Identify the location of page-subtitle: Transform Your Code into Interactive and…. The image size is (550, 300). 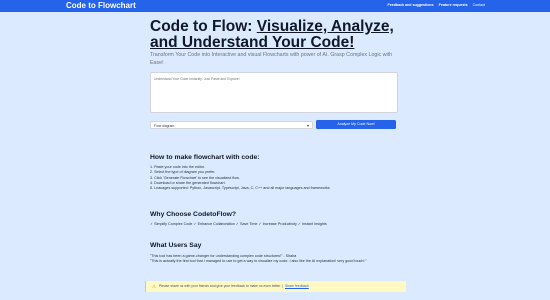
(271, 59).